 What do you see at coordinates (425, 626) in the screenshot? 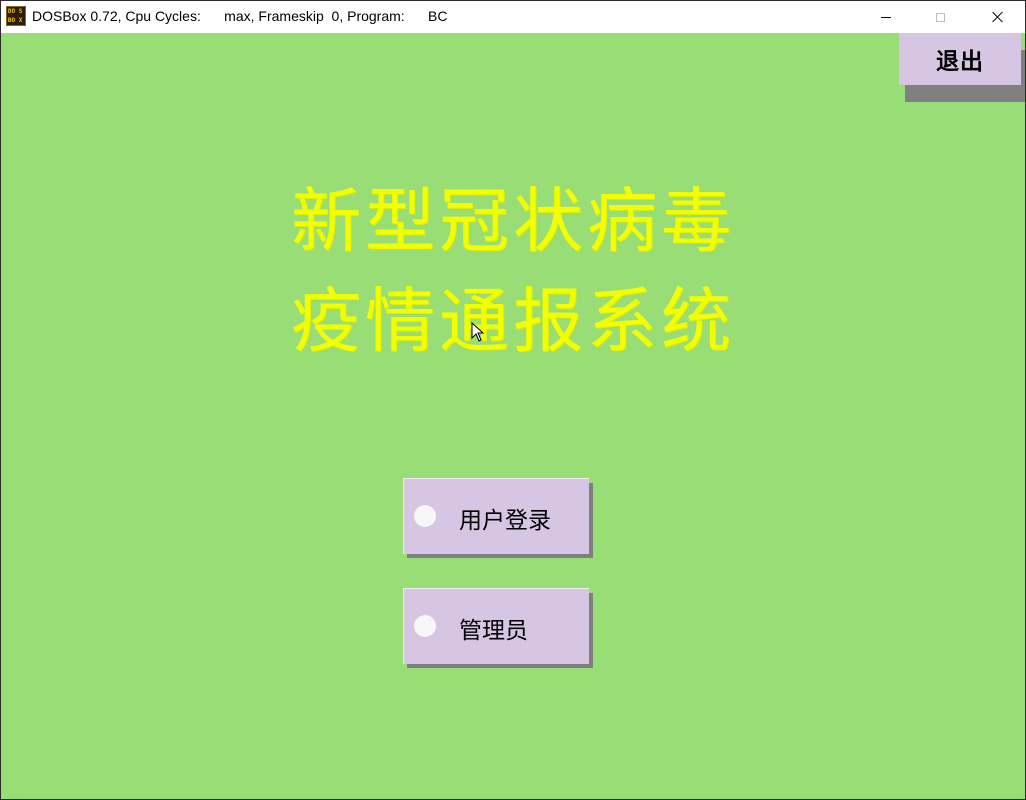
I see `admin-radio-icon` at bounding box center [425, 626].